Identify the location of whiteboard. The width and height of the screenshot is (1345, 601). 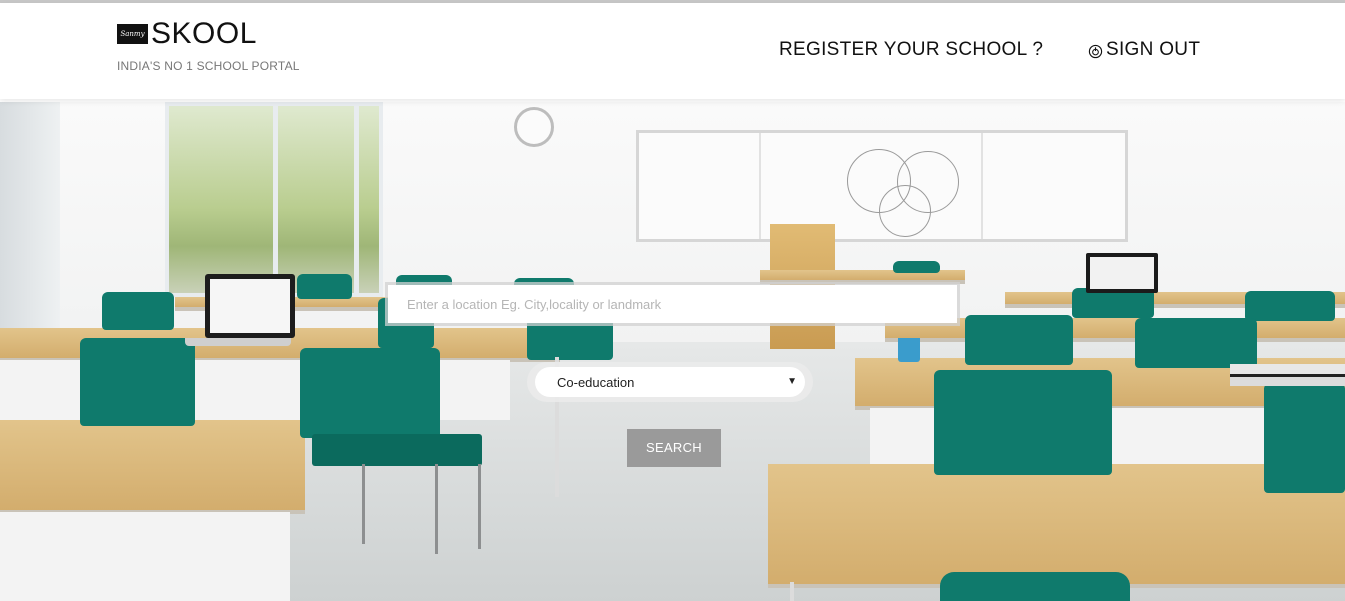
(882, 186).